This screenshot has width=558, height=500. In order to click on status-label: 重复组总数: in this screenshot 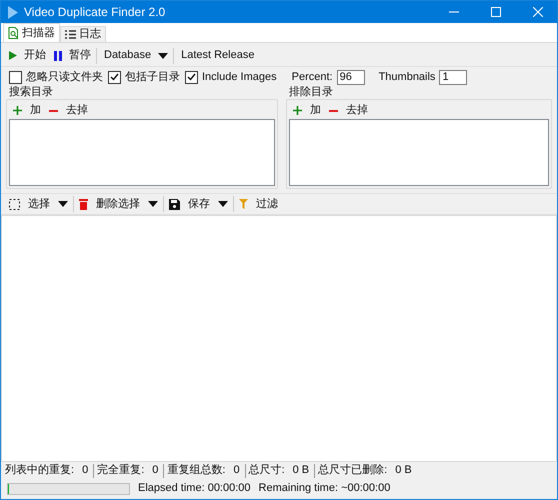, I will do `click(196, 470)`.